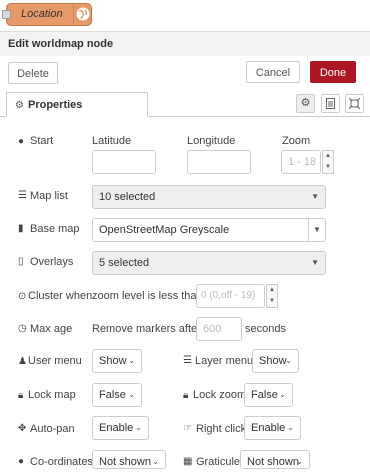 The image size is (370, 473). I want to click on clock-icon: ◷, so click(22, 328).